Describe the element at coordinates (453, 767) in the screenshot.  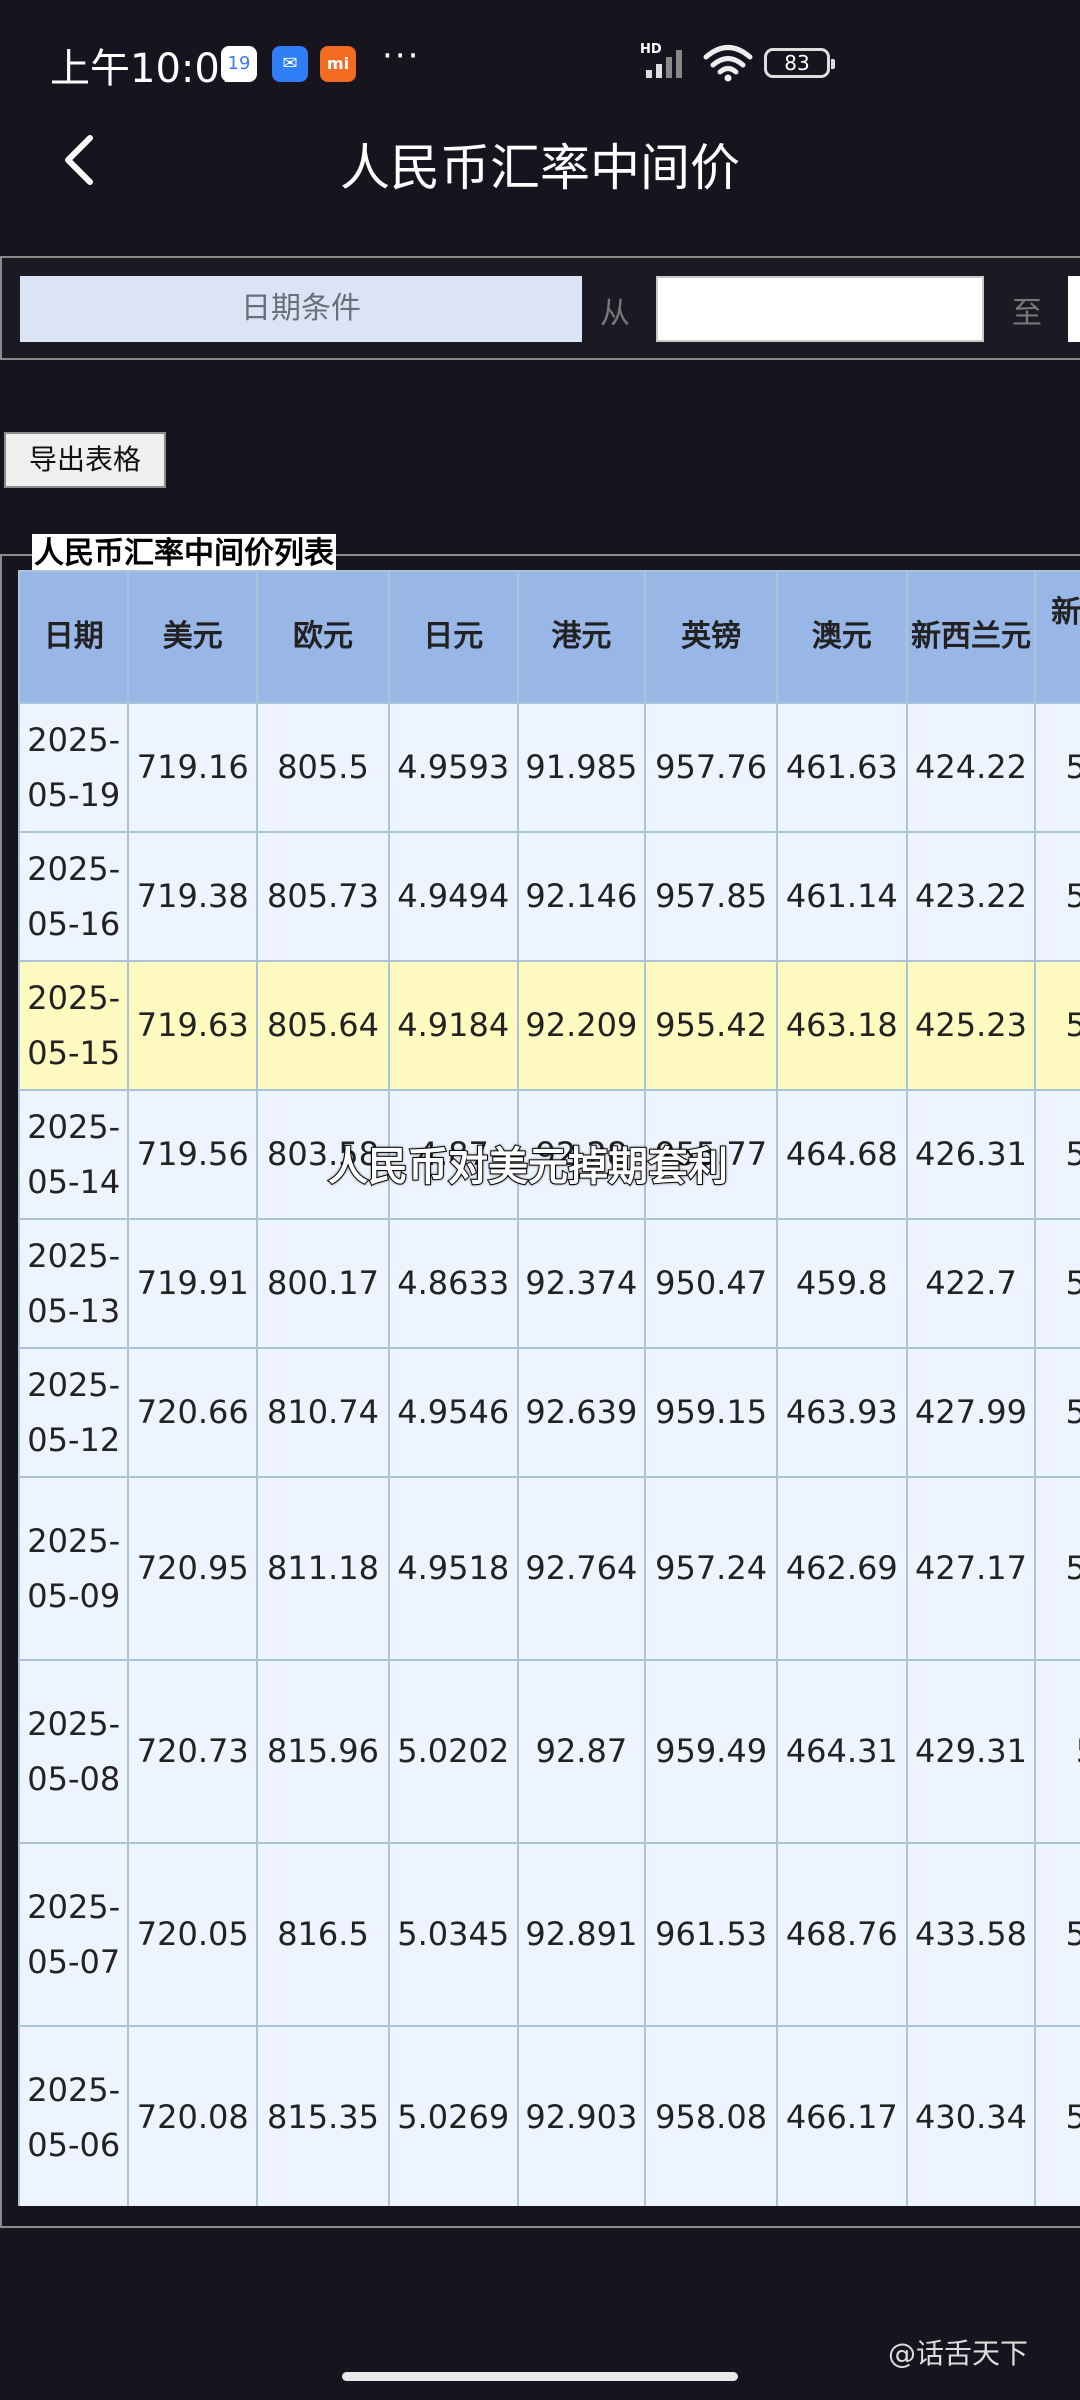
I see `cell-jpy: 4.9593` at that location.